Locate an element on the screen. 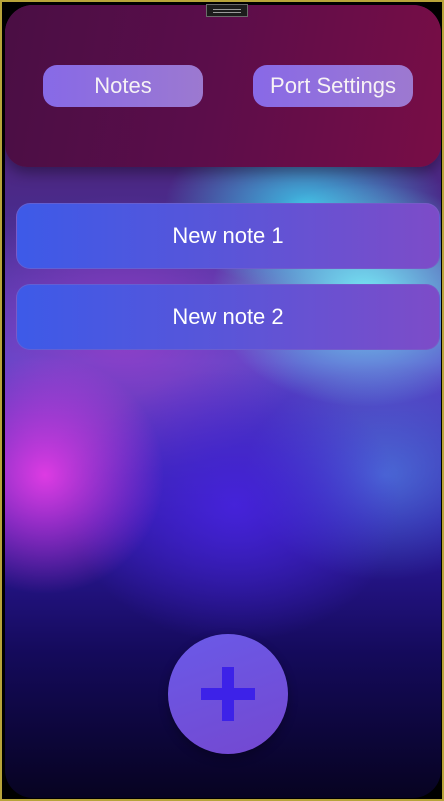 The width and height of the screenshot is (444, 801). notes-button: Notes is located at coordinates (123, 86).